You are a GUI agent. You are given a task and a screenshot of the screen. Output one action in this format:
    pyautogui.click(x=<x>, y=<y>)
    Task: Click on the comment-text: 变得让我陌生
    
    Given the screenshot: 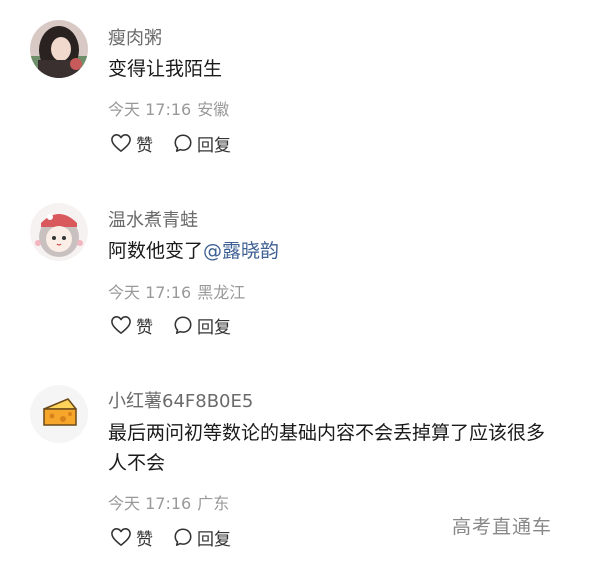 What is the action you would take?
    pyautogui.click(x=333, y=69)
    